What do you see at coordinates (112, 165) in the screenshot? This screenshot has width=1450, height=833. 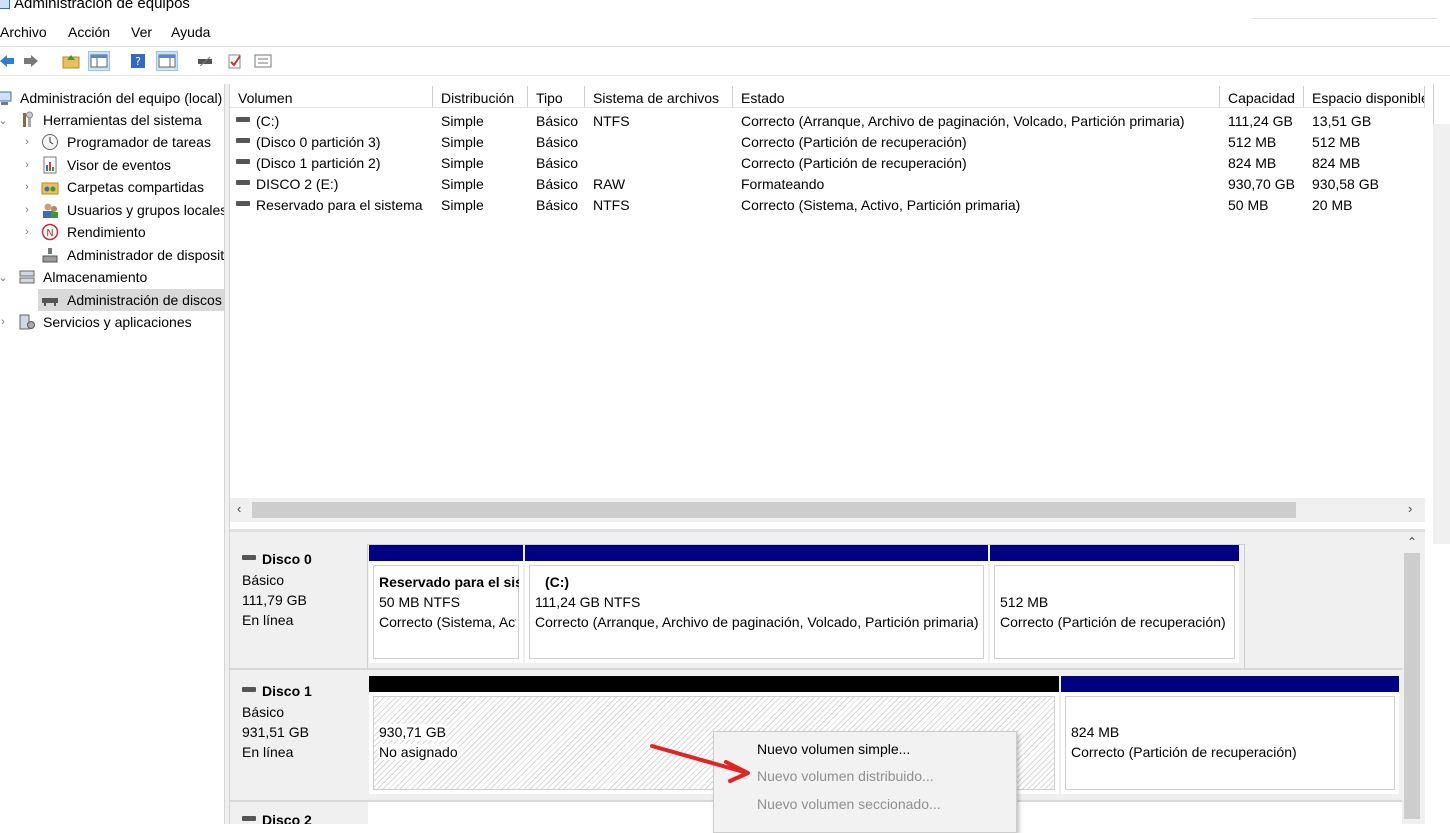 I see `tree-item-event-viewer: › Visor de eventos` at bounding box center [112, 165].